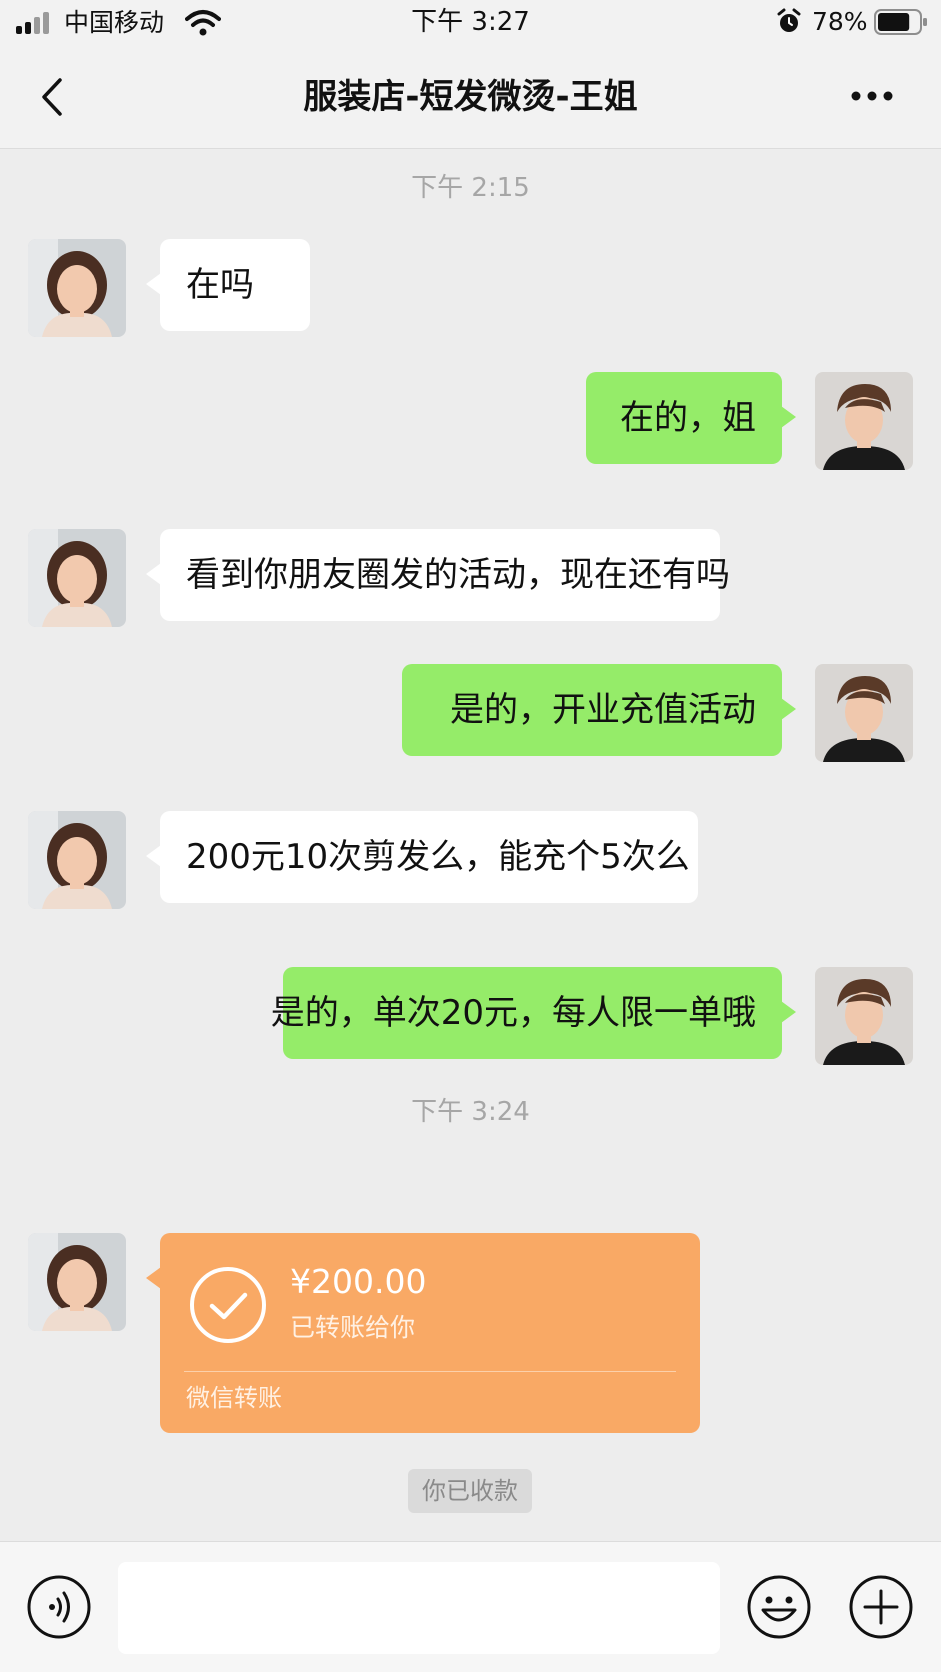  Describe the element at coordinates (59, 1607) in the screenshot. I see `voice-icon` at that location.